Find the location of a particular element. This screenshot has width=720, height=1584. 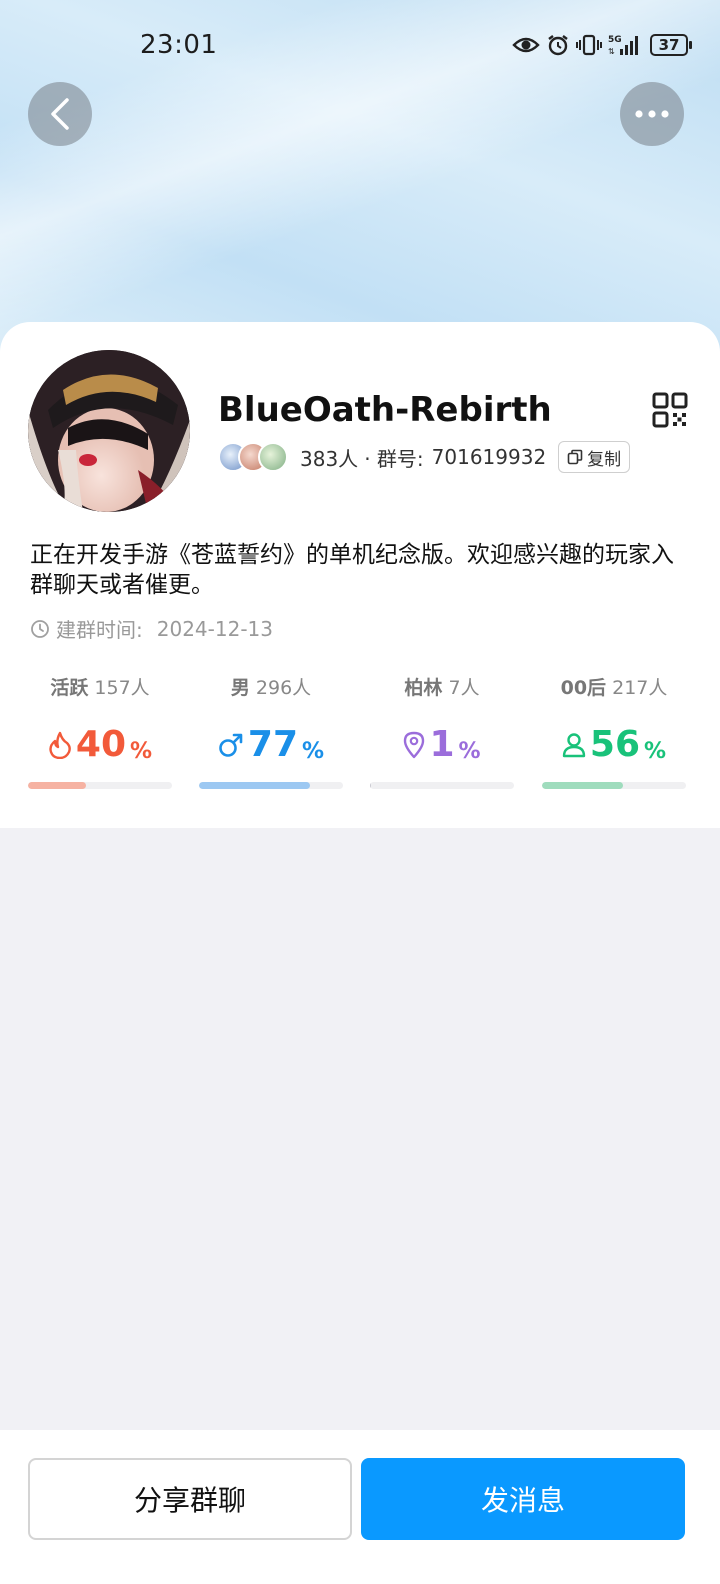

member-avatars is located at coordinates (253, 457).